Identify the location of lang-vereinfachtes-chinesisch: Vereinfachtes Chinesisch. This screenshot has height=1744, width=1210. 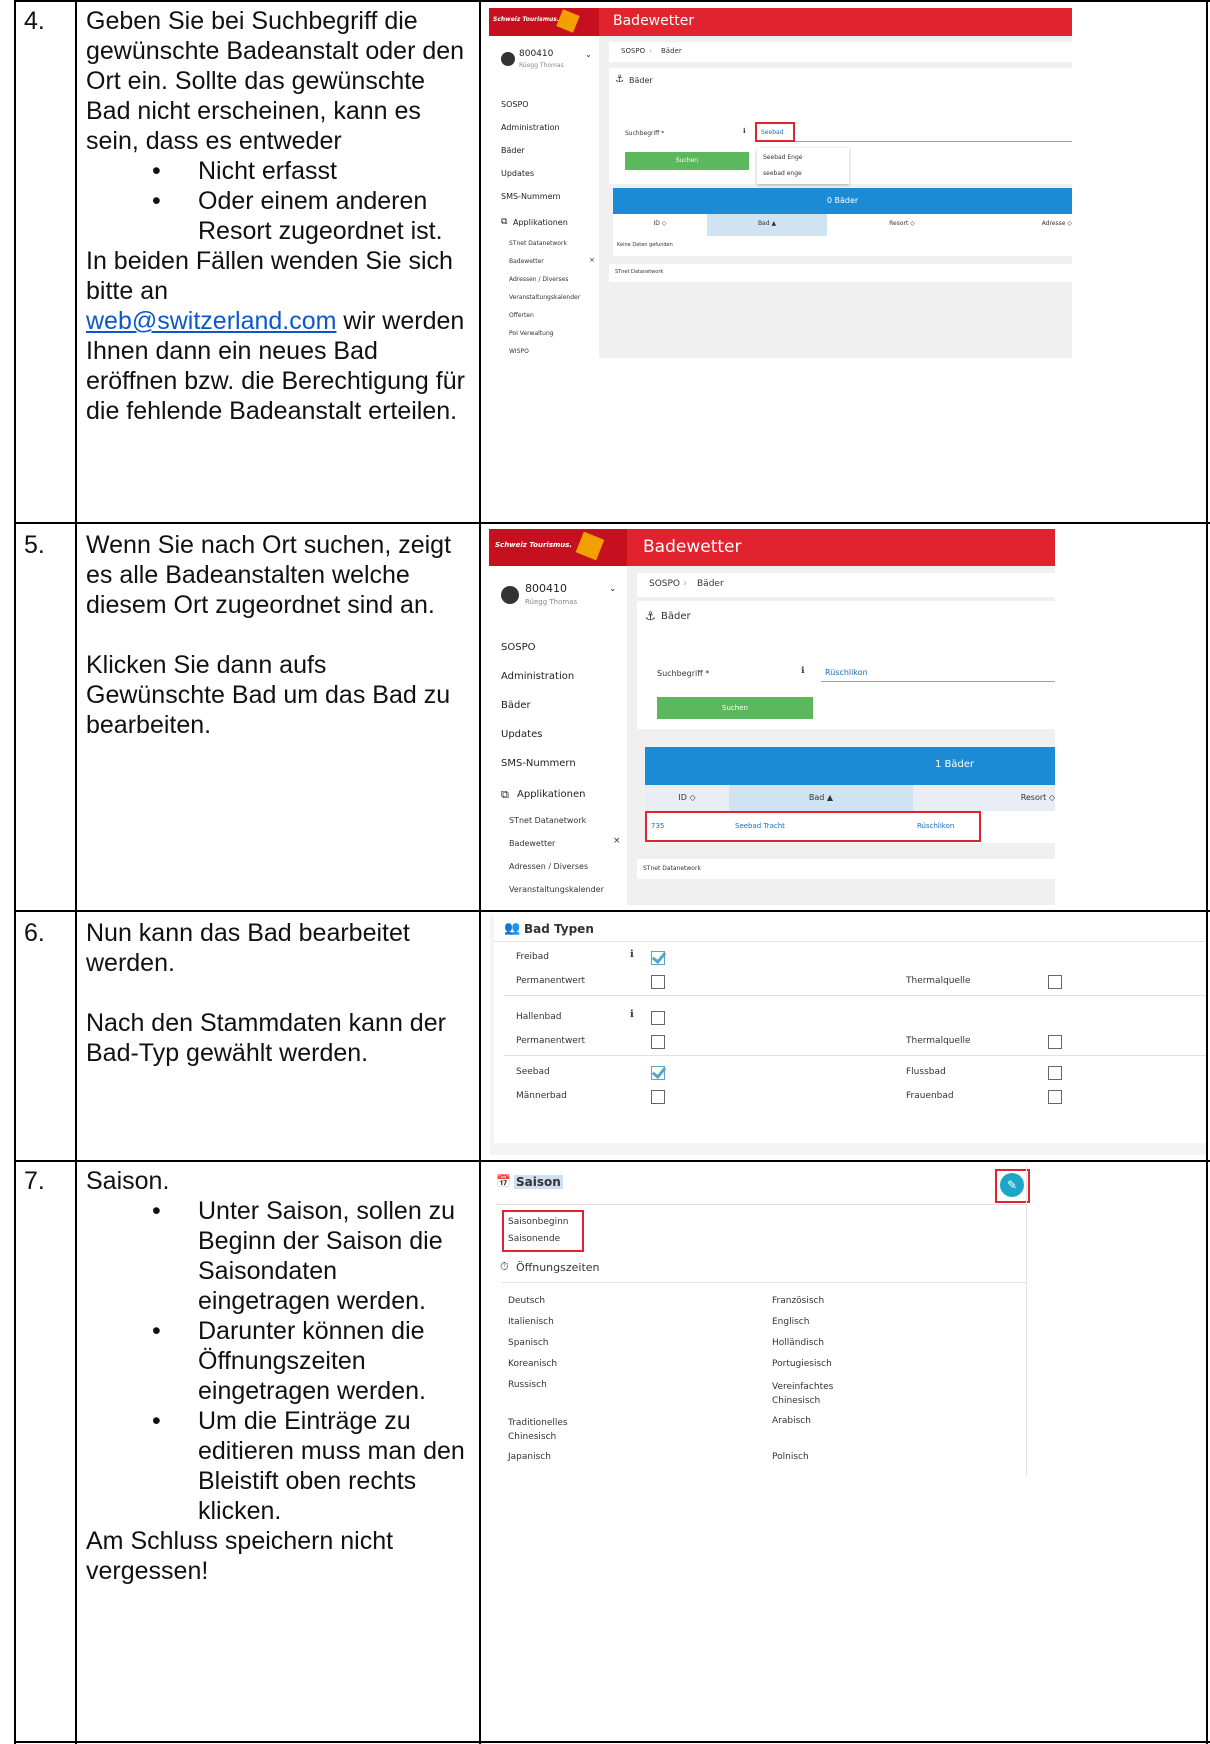
(812, 1394).